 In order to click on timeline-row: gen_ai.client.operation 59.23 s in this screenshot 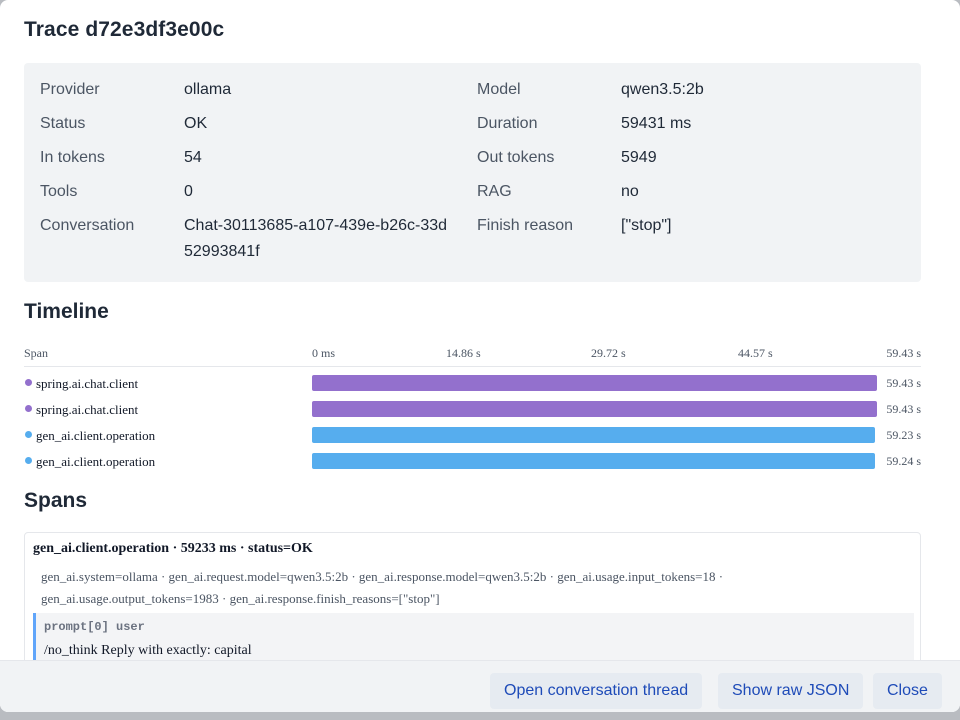, I will do `click(472, 435)`.